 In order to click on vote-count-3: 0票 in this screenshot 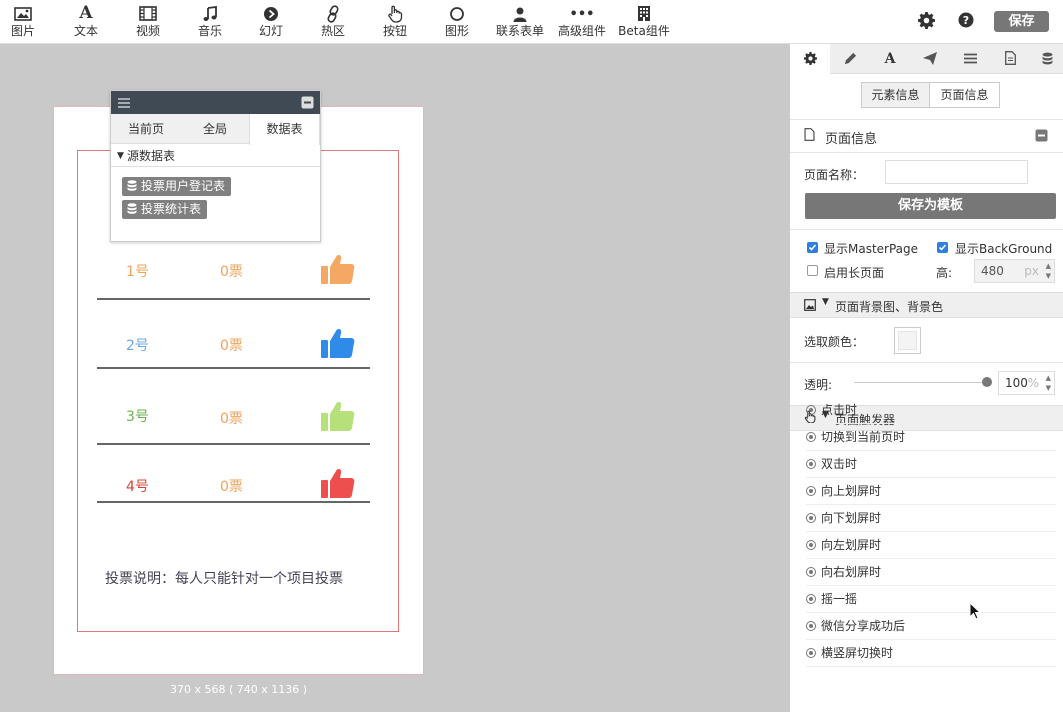, I will do `click(231, 418)`.